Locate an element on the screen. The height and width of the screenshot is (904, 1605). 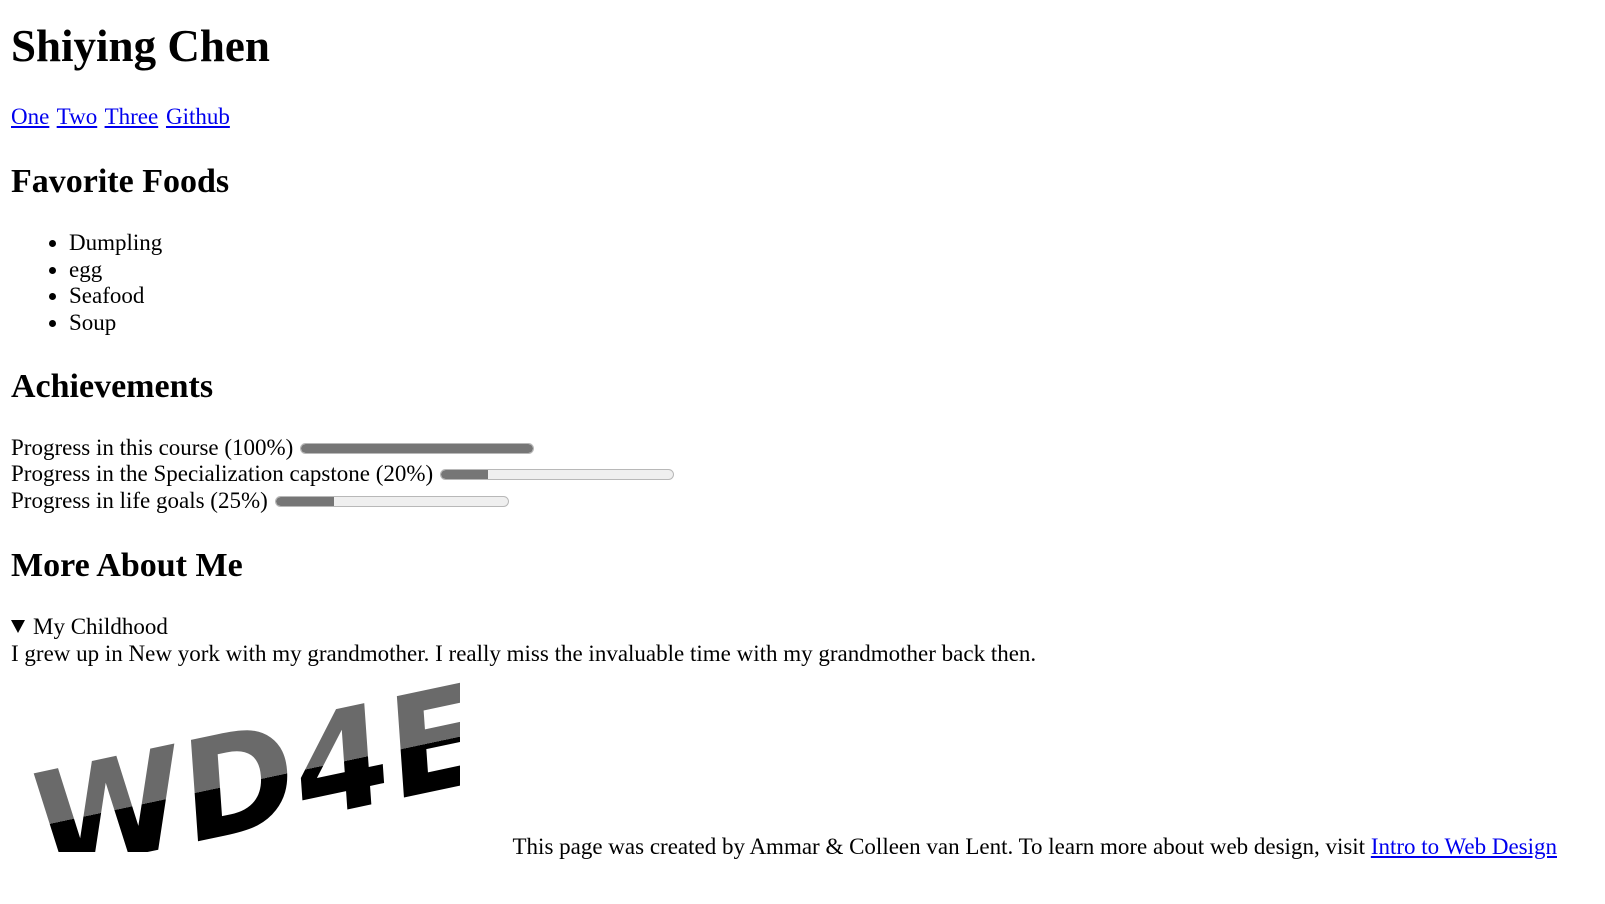
wd4e-logo: WD4E is located at coordinates (245, 762).